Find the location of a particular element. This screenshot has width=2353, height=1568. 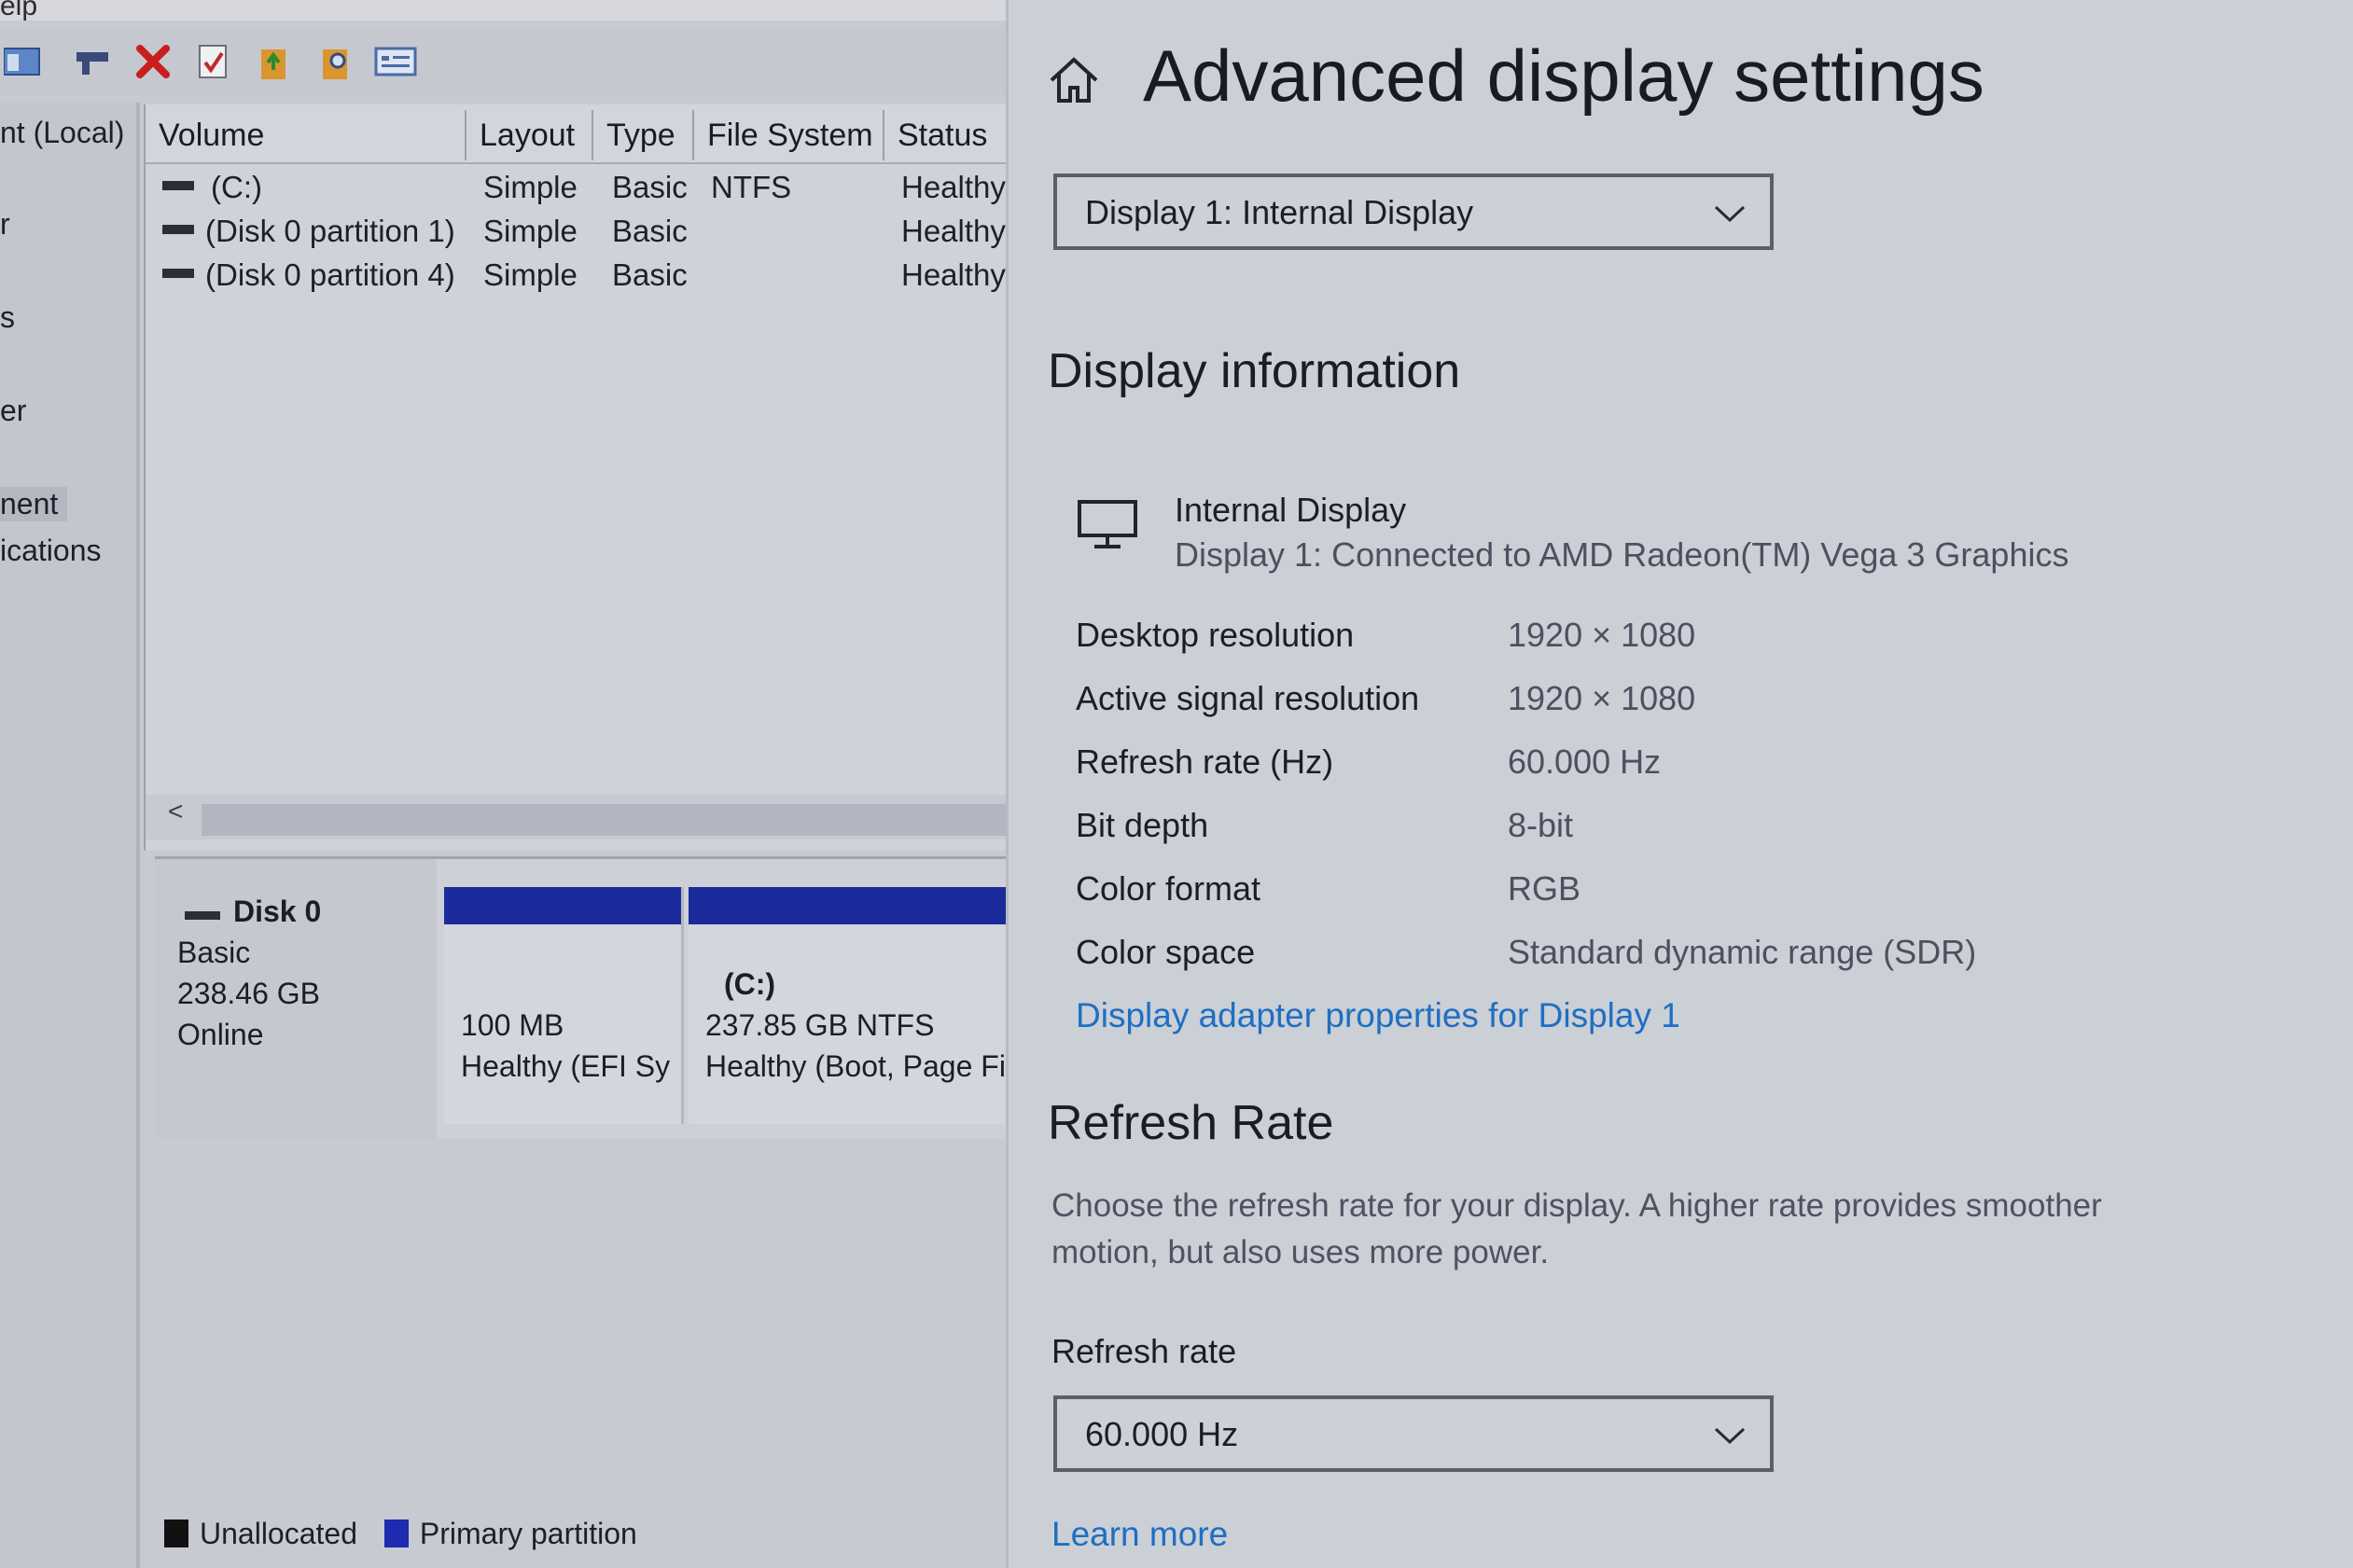

info-label-refresh-rate: Refresh rate (Hz) is located at coordinates (1205, 761).